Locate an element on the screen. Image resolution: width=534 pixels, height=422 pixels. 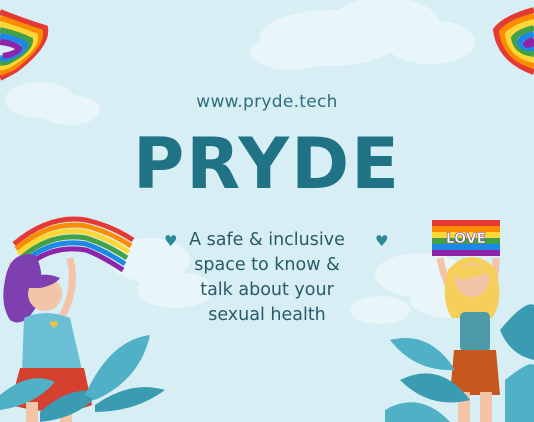
love-flag-text: LOVE is located at coordinates (466, 239).